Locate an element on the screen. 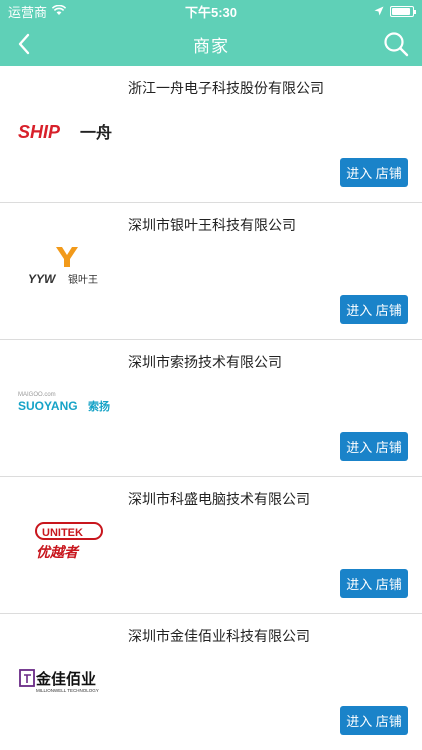  page-title: 商家 is located at coordinates (211, 46).